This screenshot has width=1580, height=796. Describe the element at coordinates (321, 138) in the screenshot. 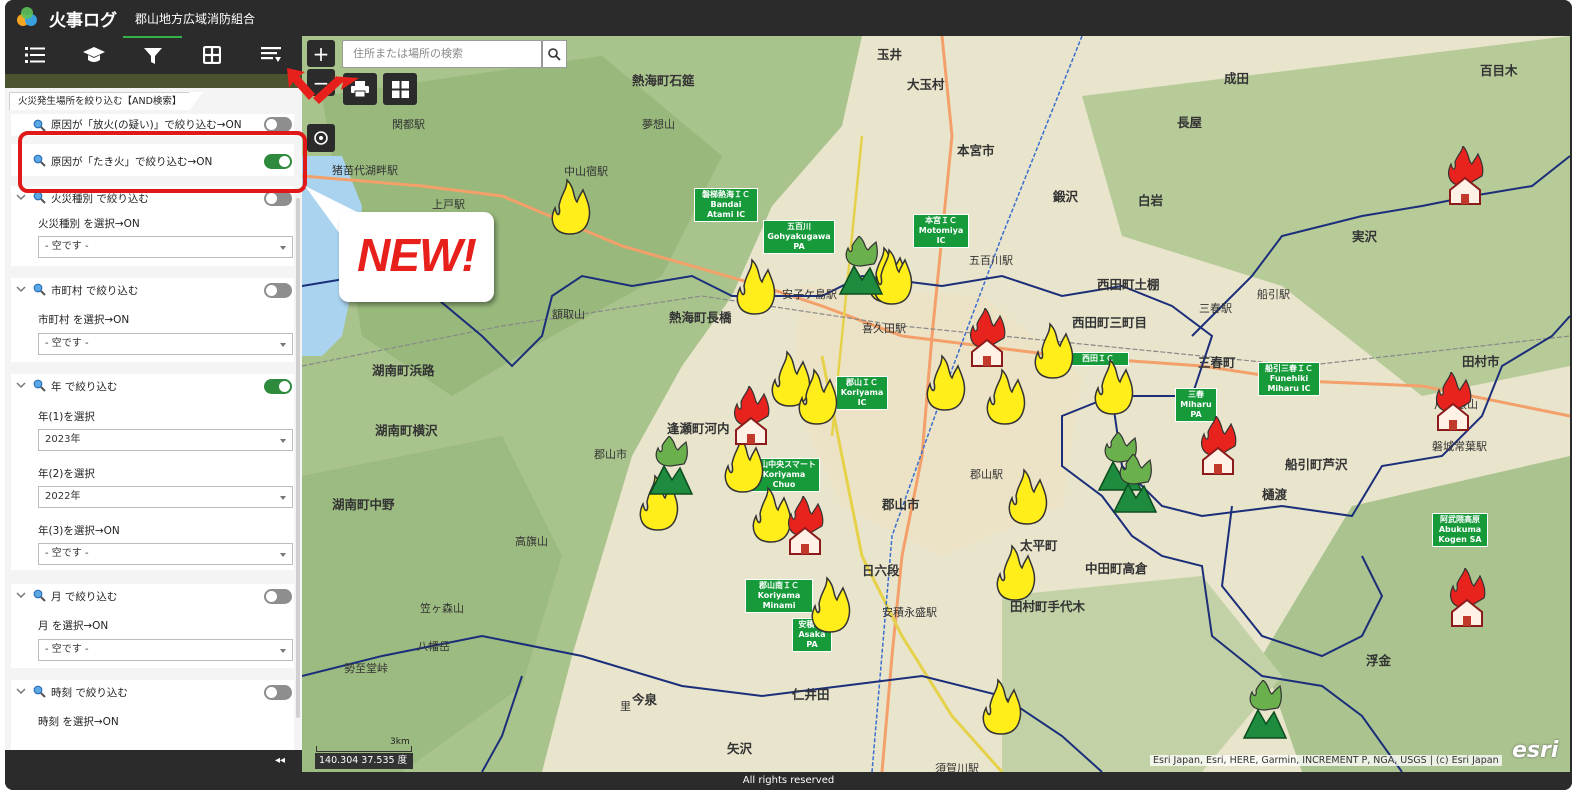

I see `locate-icon` at that location.